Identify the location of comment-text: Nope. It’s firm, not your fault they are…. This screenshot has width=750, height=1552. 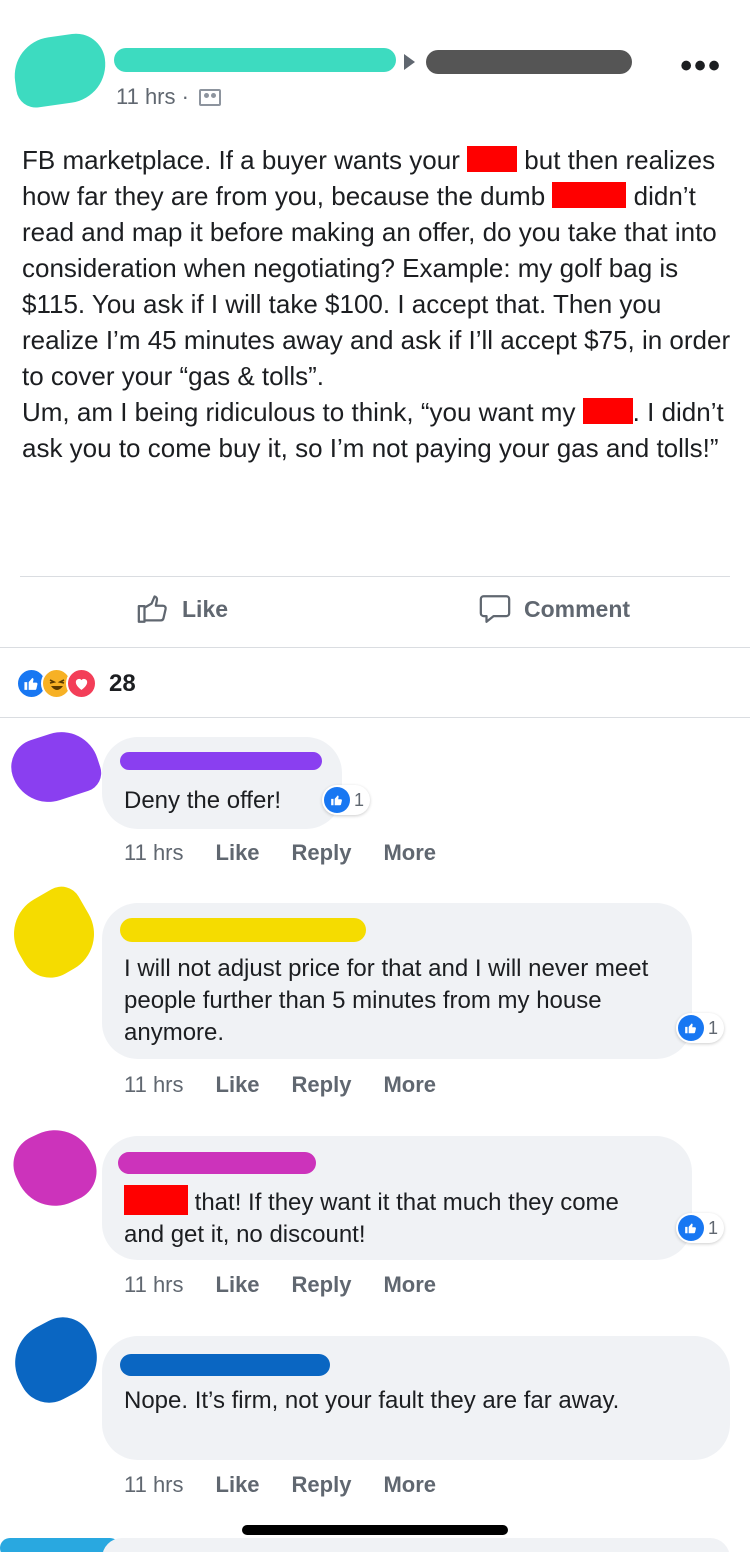
(372, 1400).